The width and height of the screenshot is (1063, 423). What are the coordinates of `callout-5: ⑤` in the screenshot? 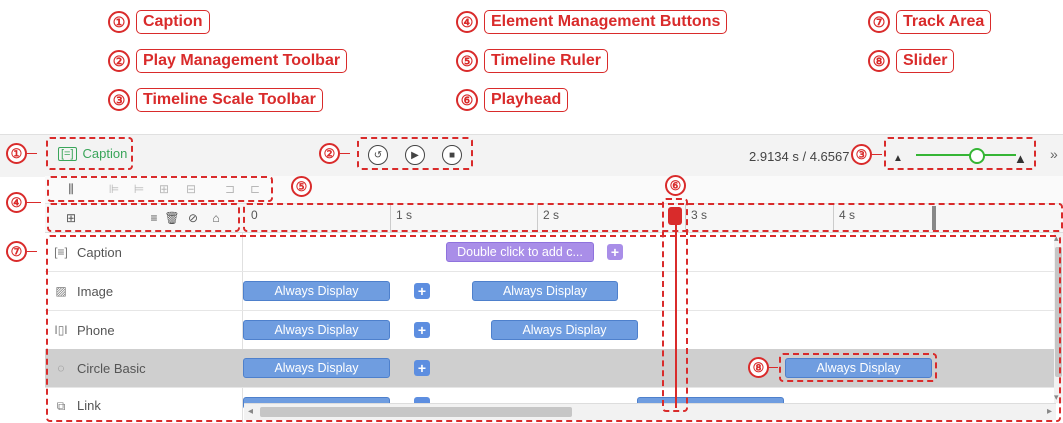 It's located at (301, 186).